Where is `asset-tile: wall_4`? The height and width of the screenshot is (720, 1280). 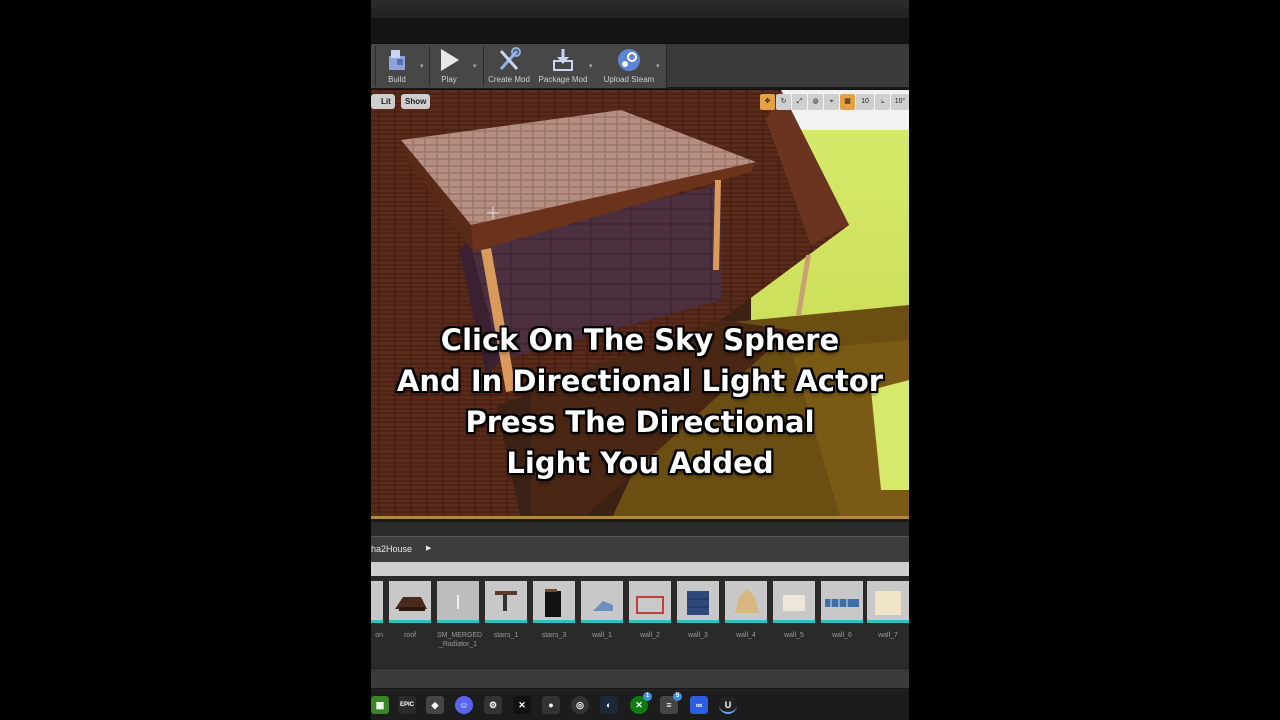
asset-tile: wall_4 is located at coordinates (746, 610).